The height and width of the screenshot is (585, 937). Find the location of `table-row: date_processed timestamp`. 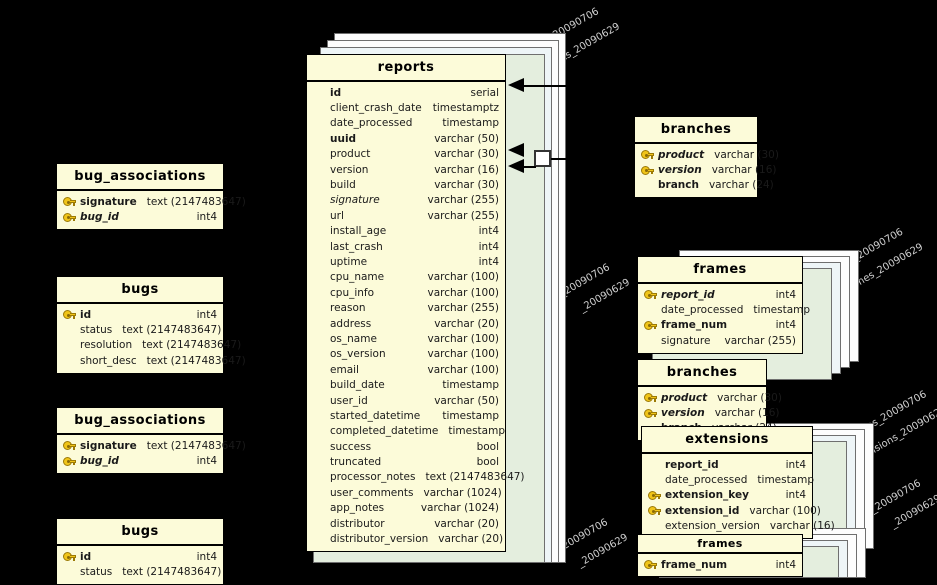

table-row: date_processed timestamp is located at coordinates (728, 479).